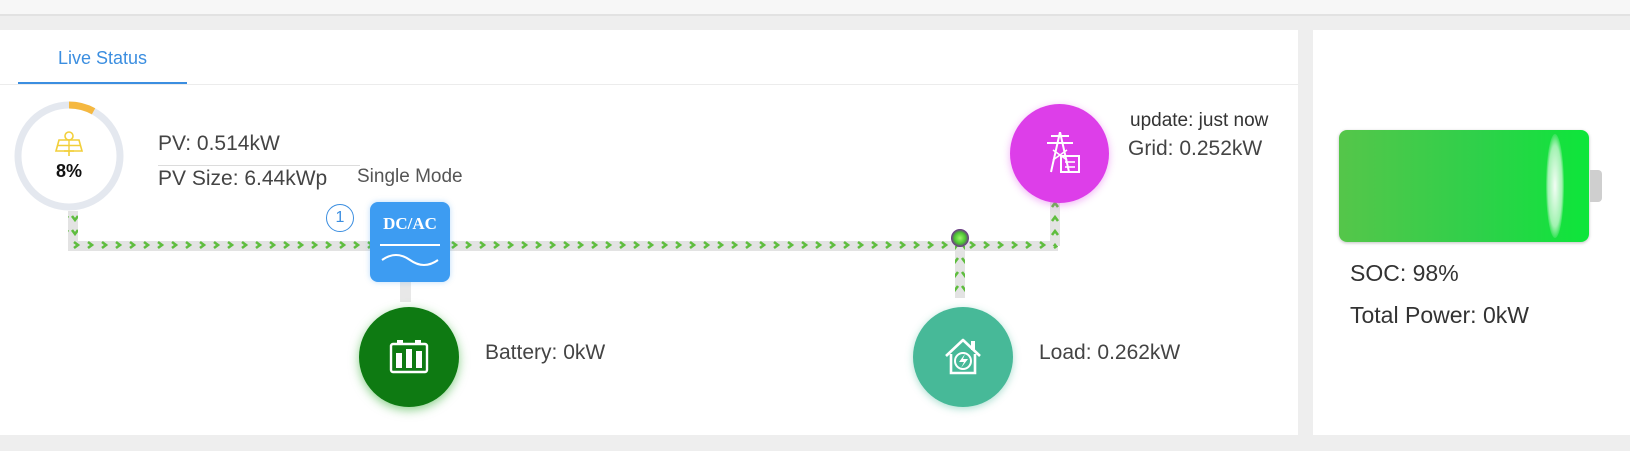  I want to click on pv-power-label: PV: 0.514kW, so click(219, 143).